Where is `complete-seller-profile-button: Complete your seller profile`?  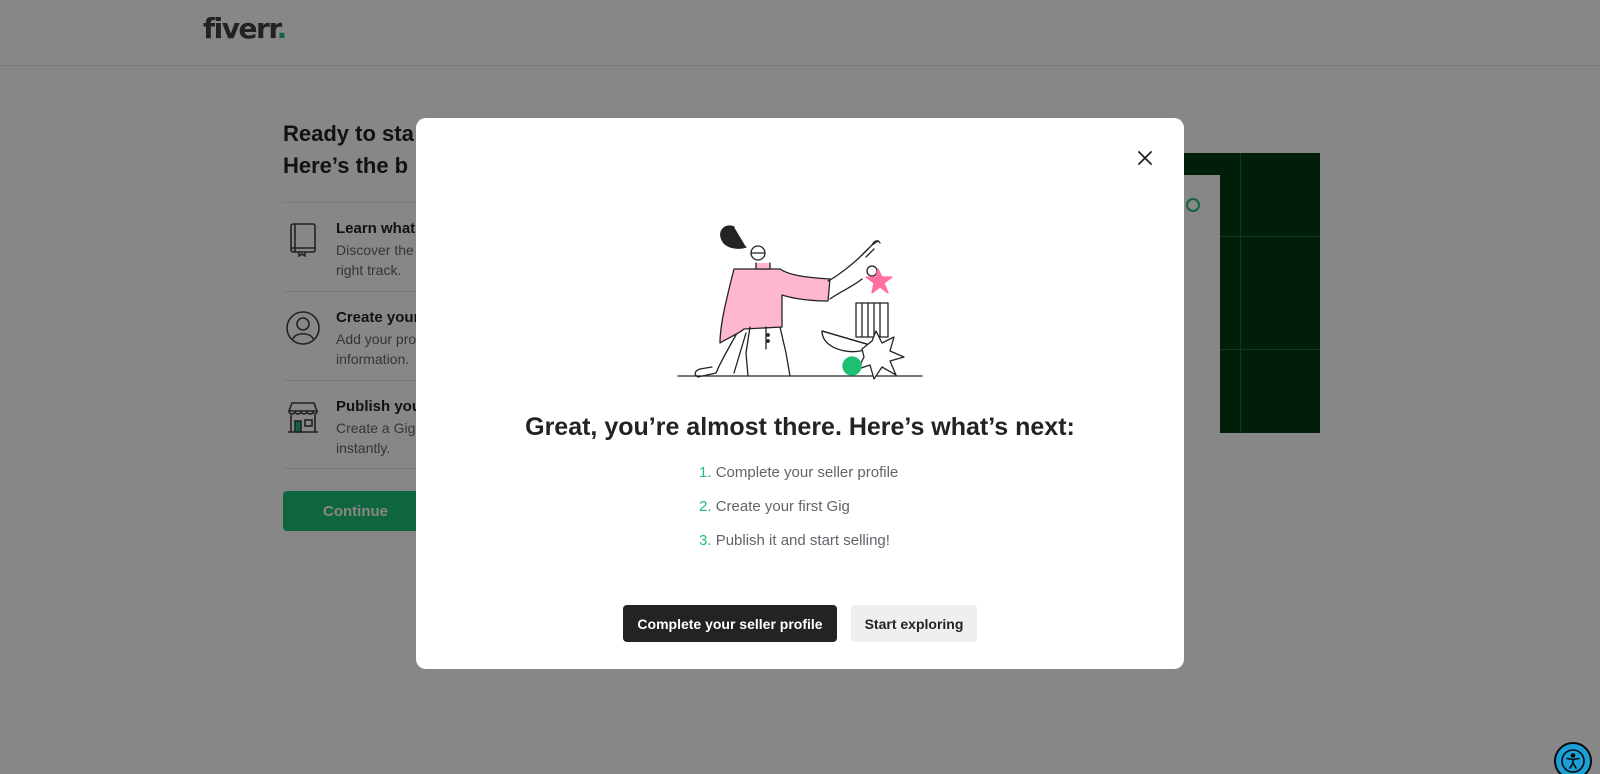 complete-seller-profile-button: Complete your seller profile is located at coordinates (730, 623).